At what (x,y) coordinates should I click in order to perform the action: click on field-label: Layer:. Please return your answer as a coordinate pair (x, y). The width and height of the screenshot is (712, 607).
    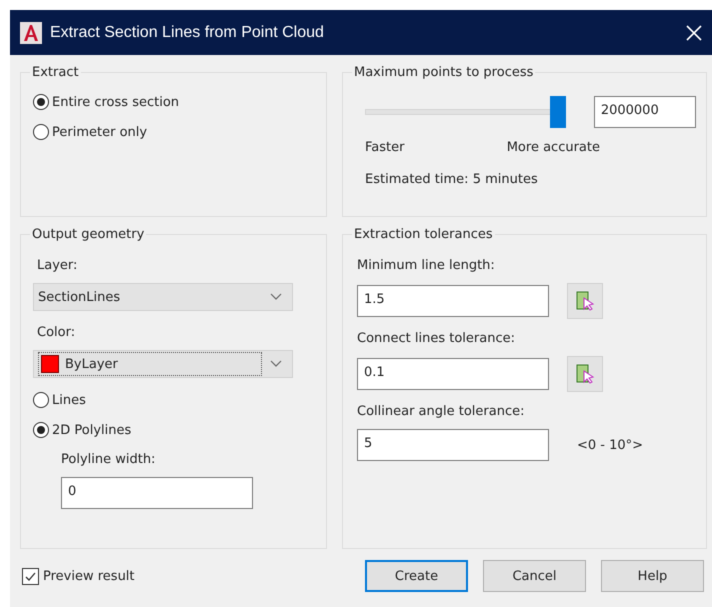
    Looking at the image, I should click on (57, 265).